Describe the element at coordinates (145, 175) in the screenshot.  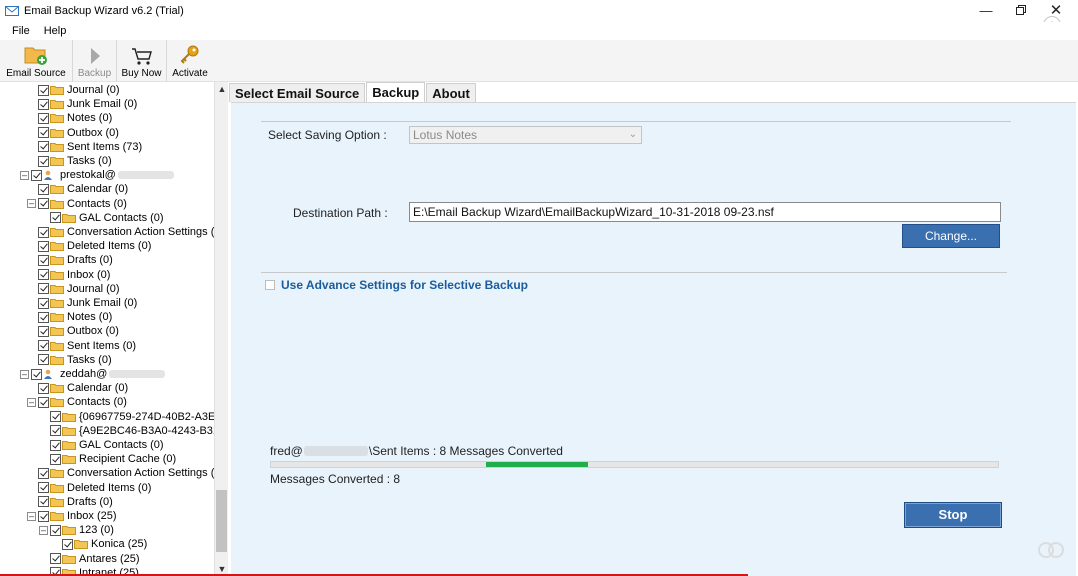
I see `redacted-email` at that location.